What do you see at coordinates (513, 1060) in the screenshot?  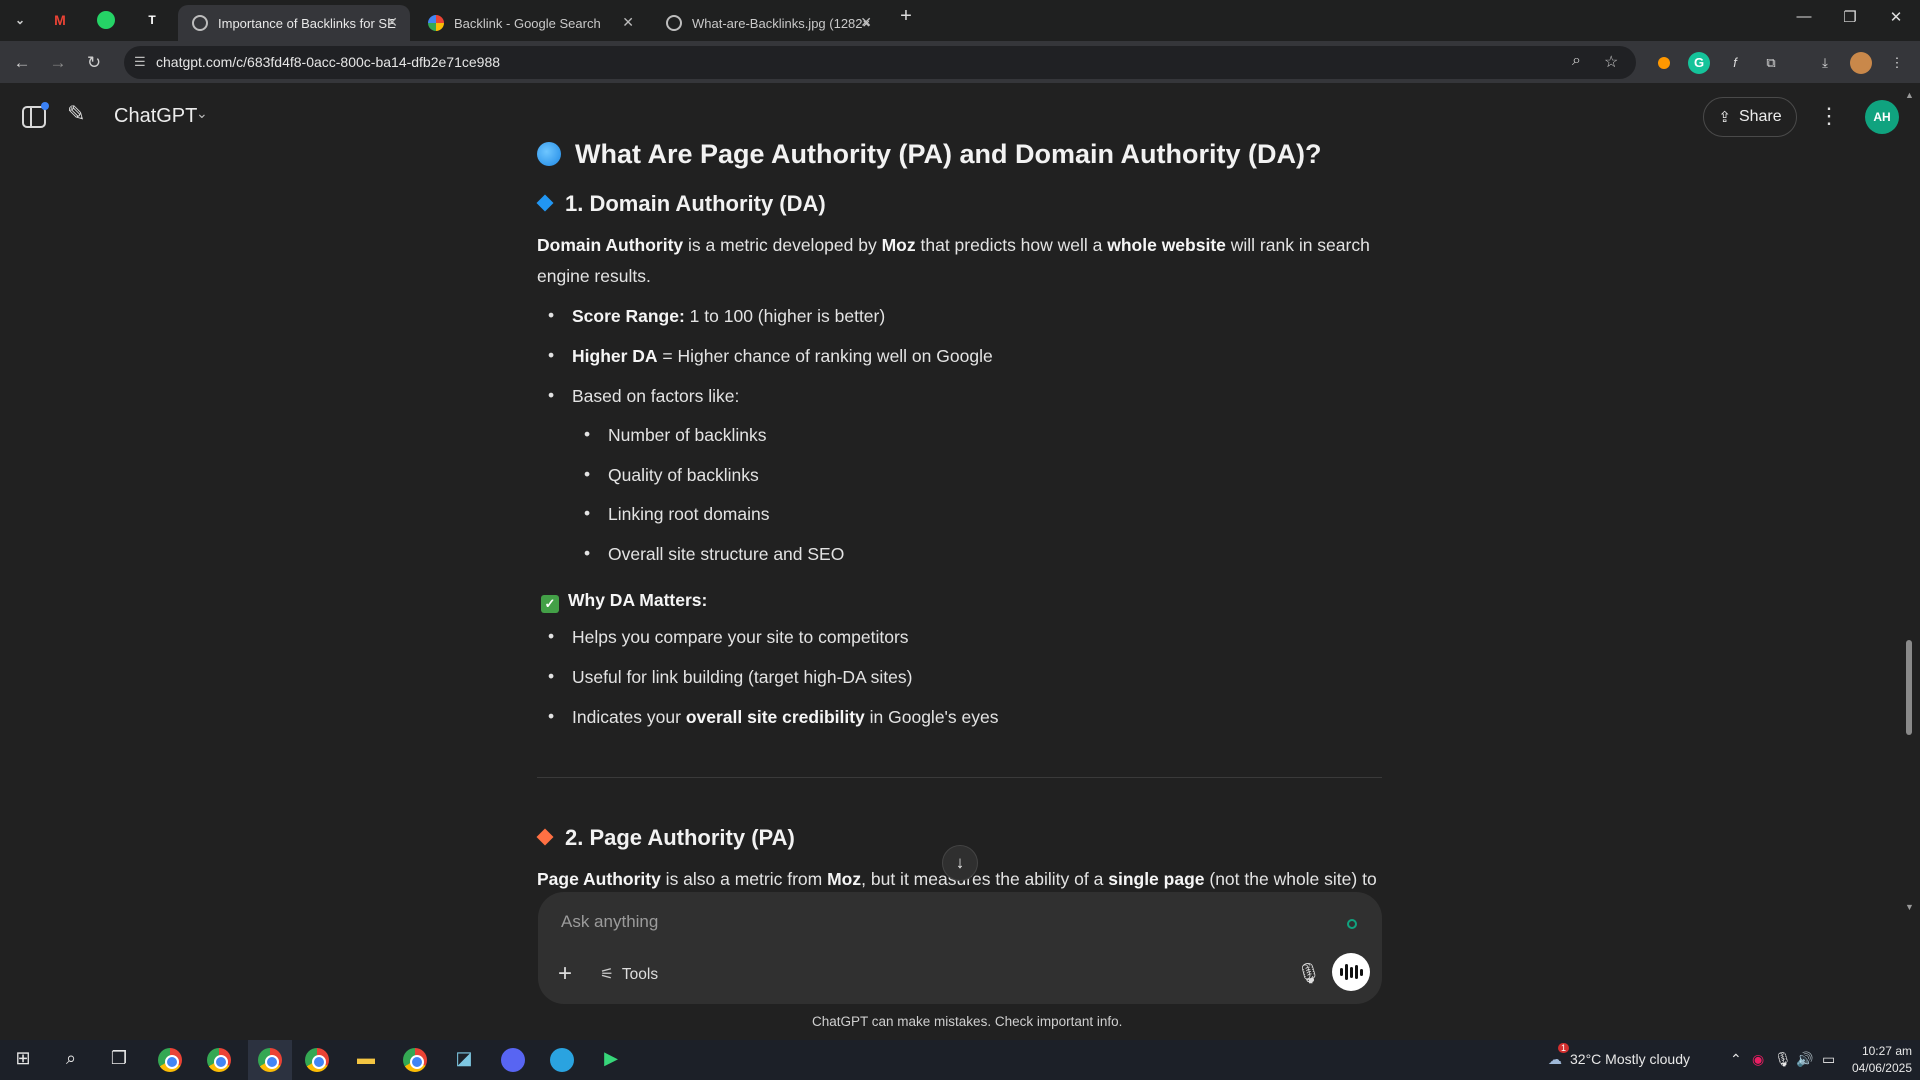 I see `discord-icon` at bounding box center [513, 1060].